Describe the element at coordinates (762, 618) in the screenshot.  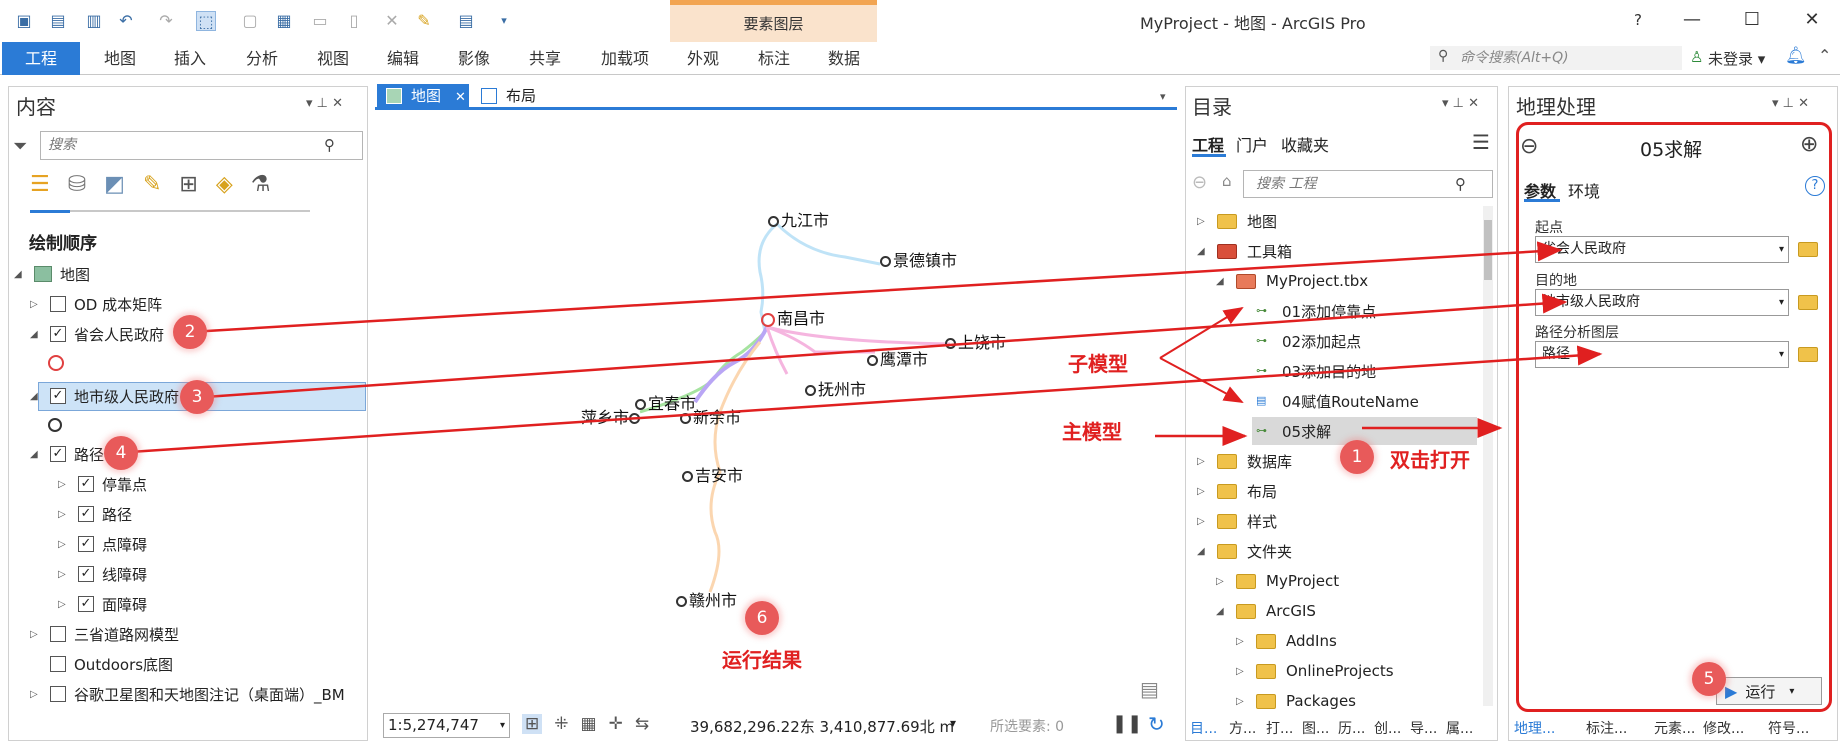
I see `step-badge-6: 6` at that location.